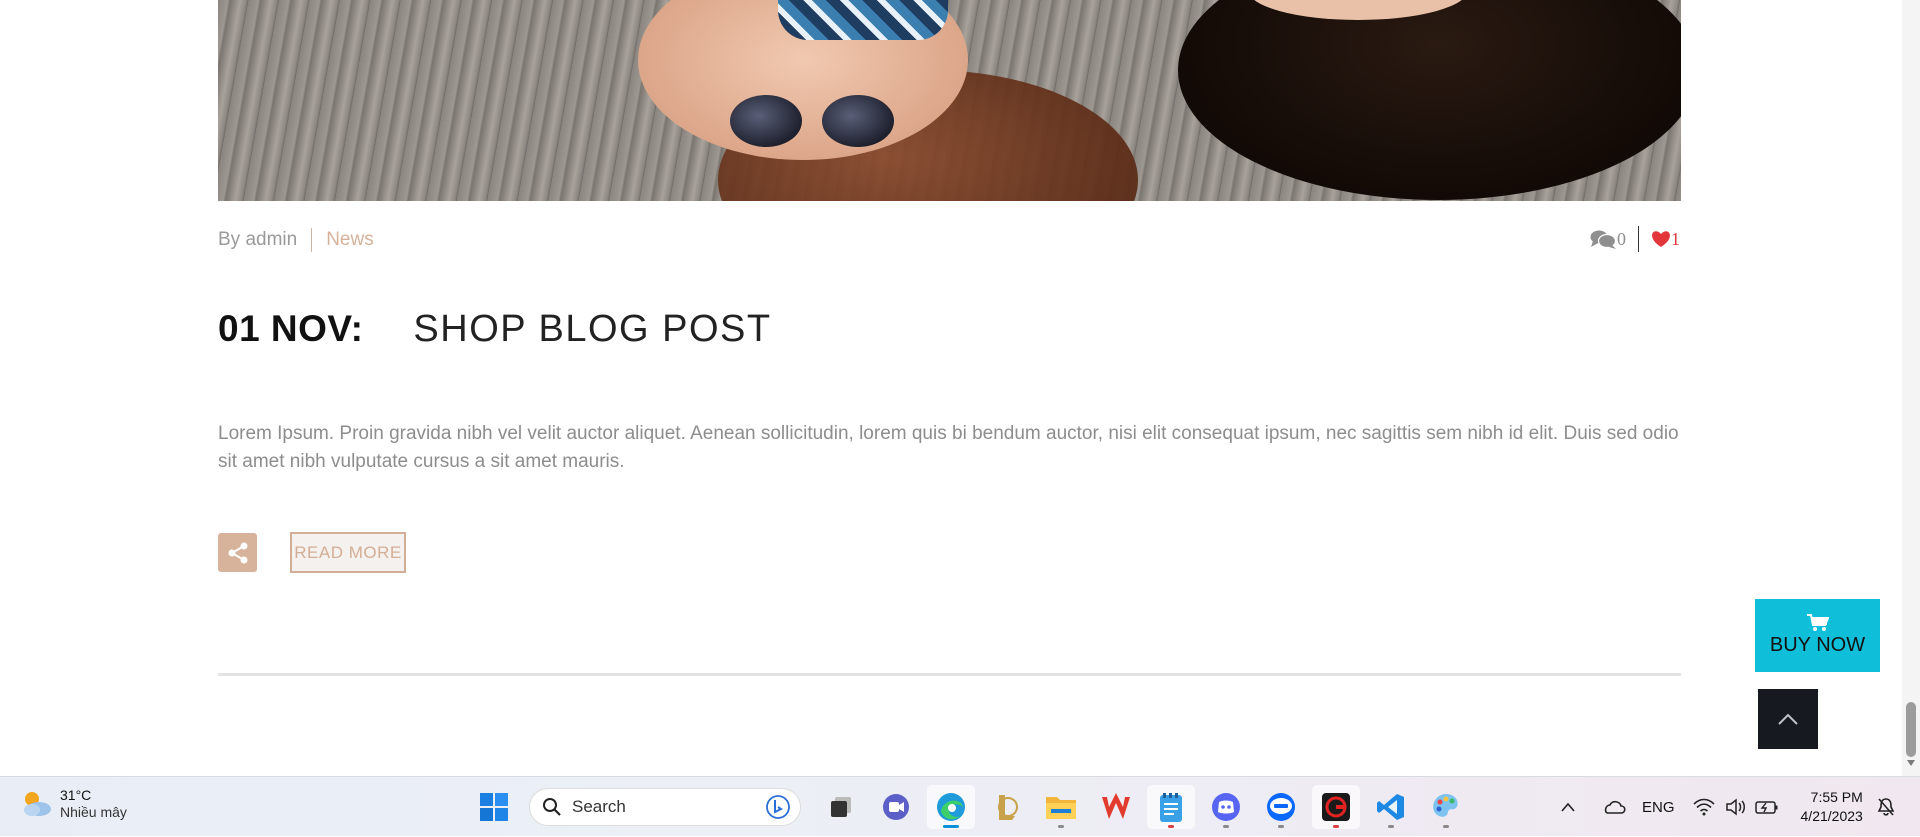 The height and width of the screenshot is (837, 1920). Describe the element at coordinates (350, 240) in the screenshot. I see `post-category-link: News` at that location.